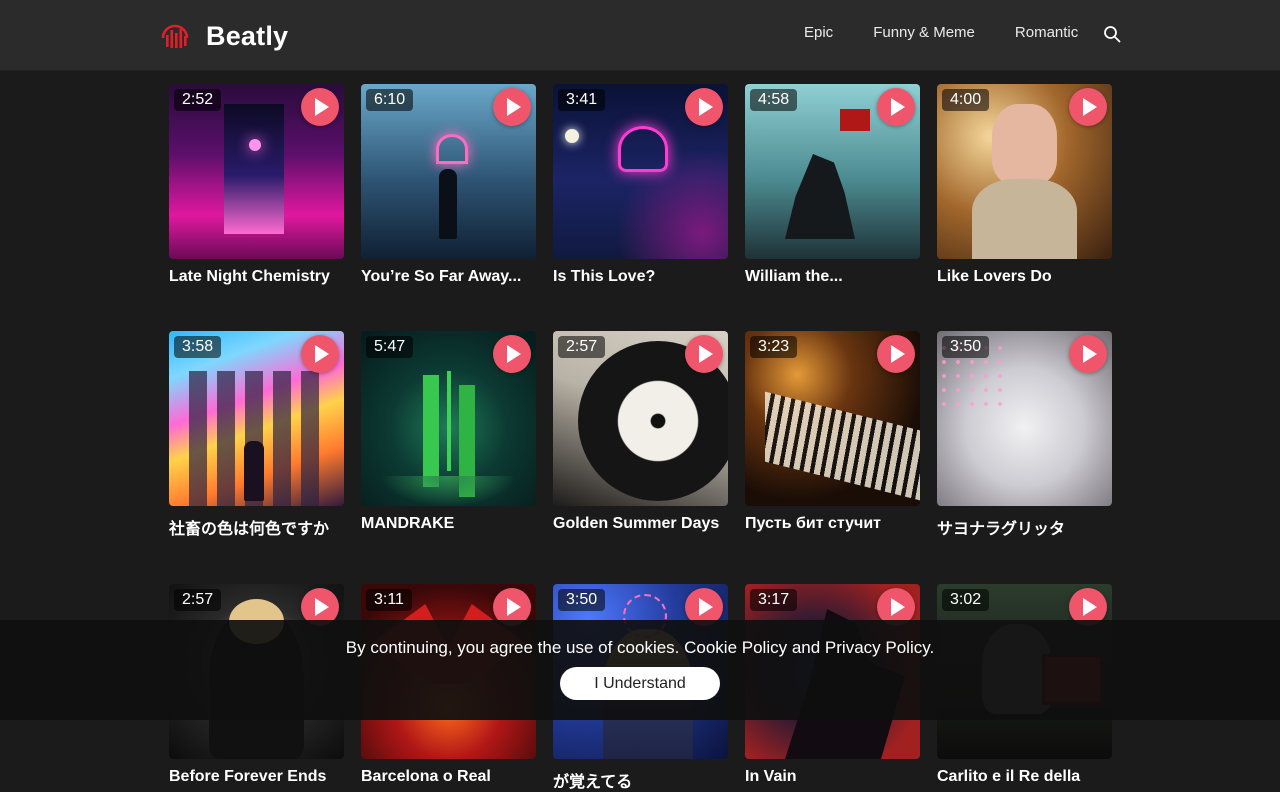 This screenshot has height=792, width=1280. I want to click on track-title: が覚えてる, so click(640, 780).